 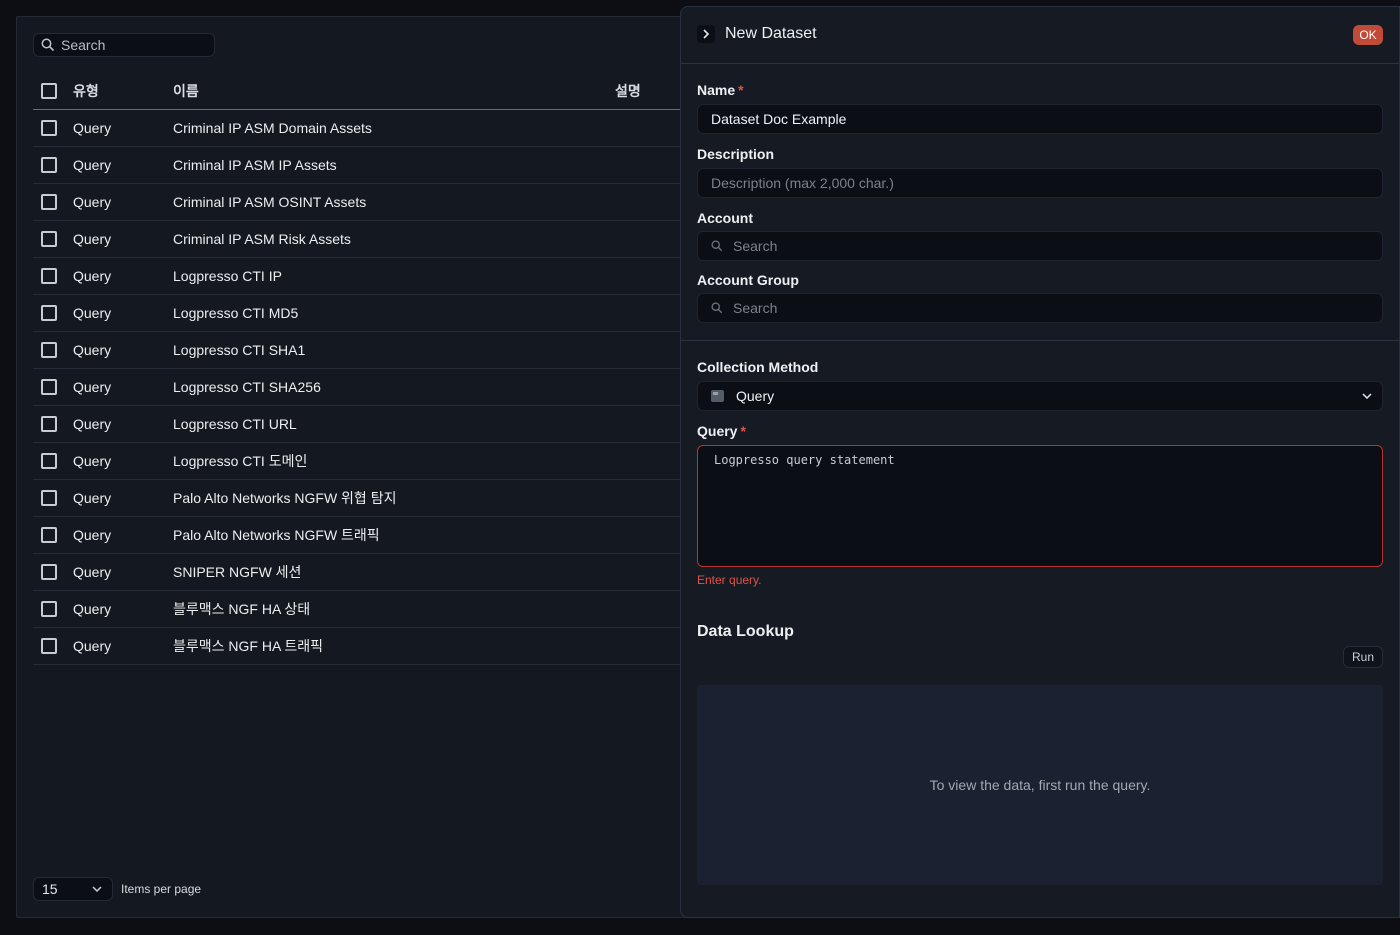 I want to click on table-row: Query Criminal IP ASM Risk Assets, so click(x=365, y=239).